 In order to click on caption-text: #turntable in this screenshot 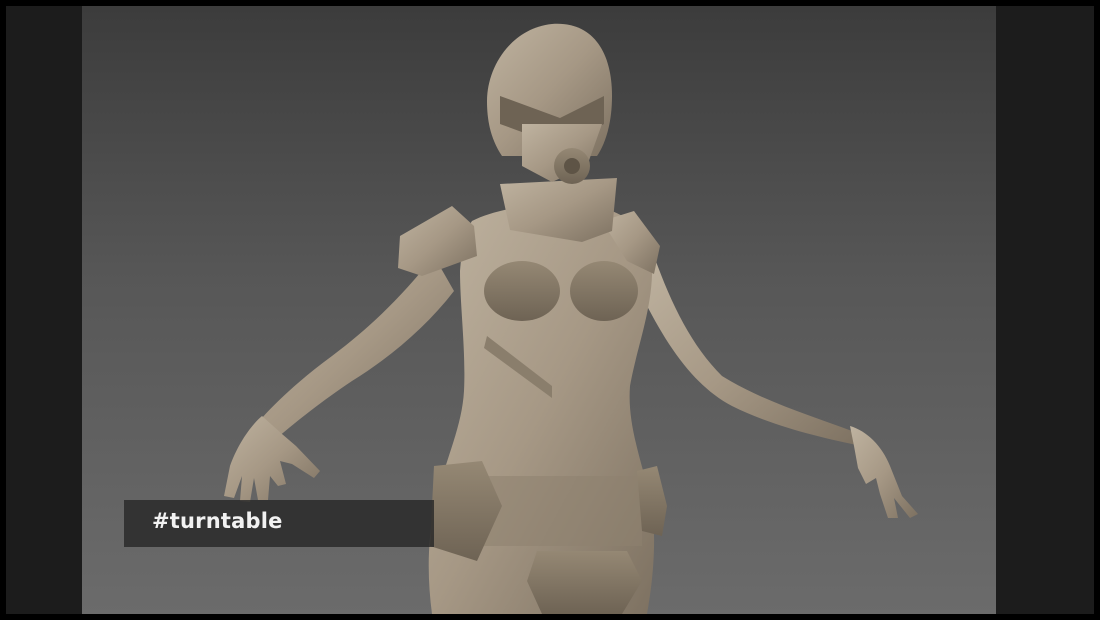, I will do `click(217, 521)`.